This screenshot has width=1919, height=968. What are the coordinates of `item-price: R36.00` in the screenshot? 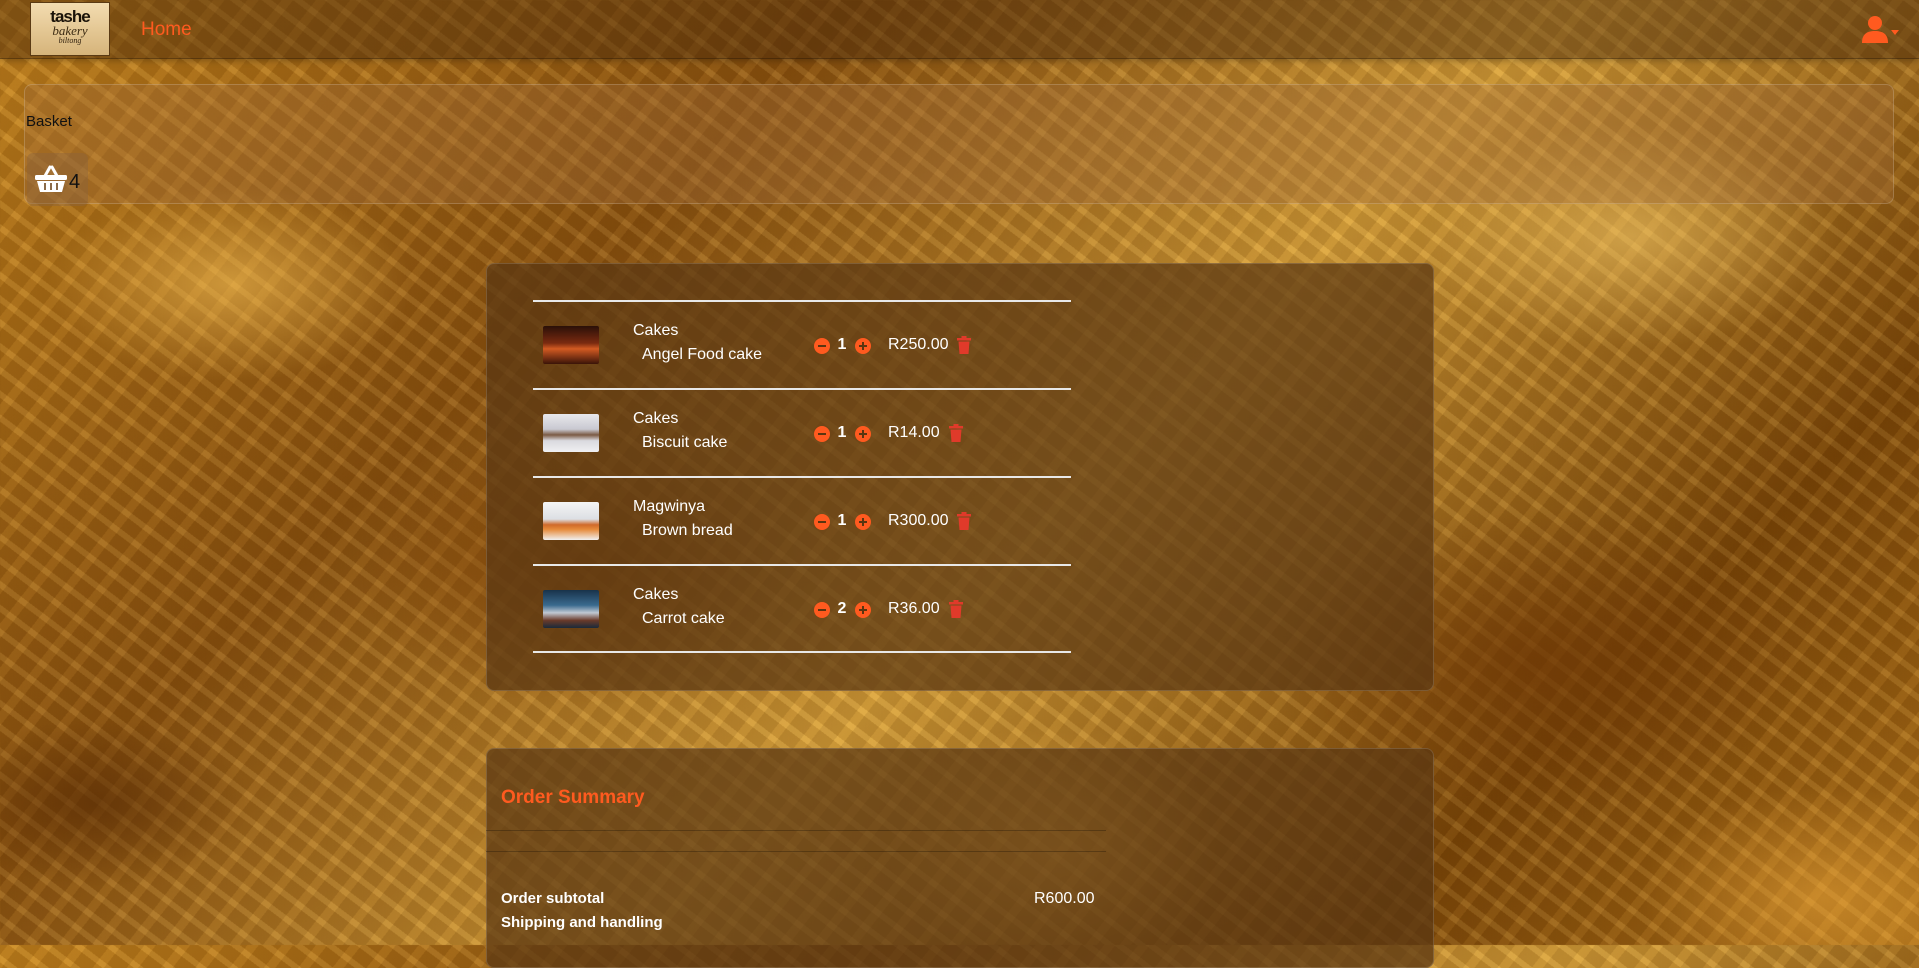 It's located at (914, 608).